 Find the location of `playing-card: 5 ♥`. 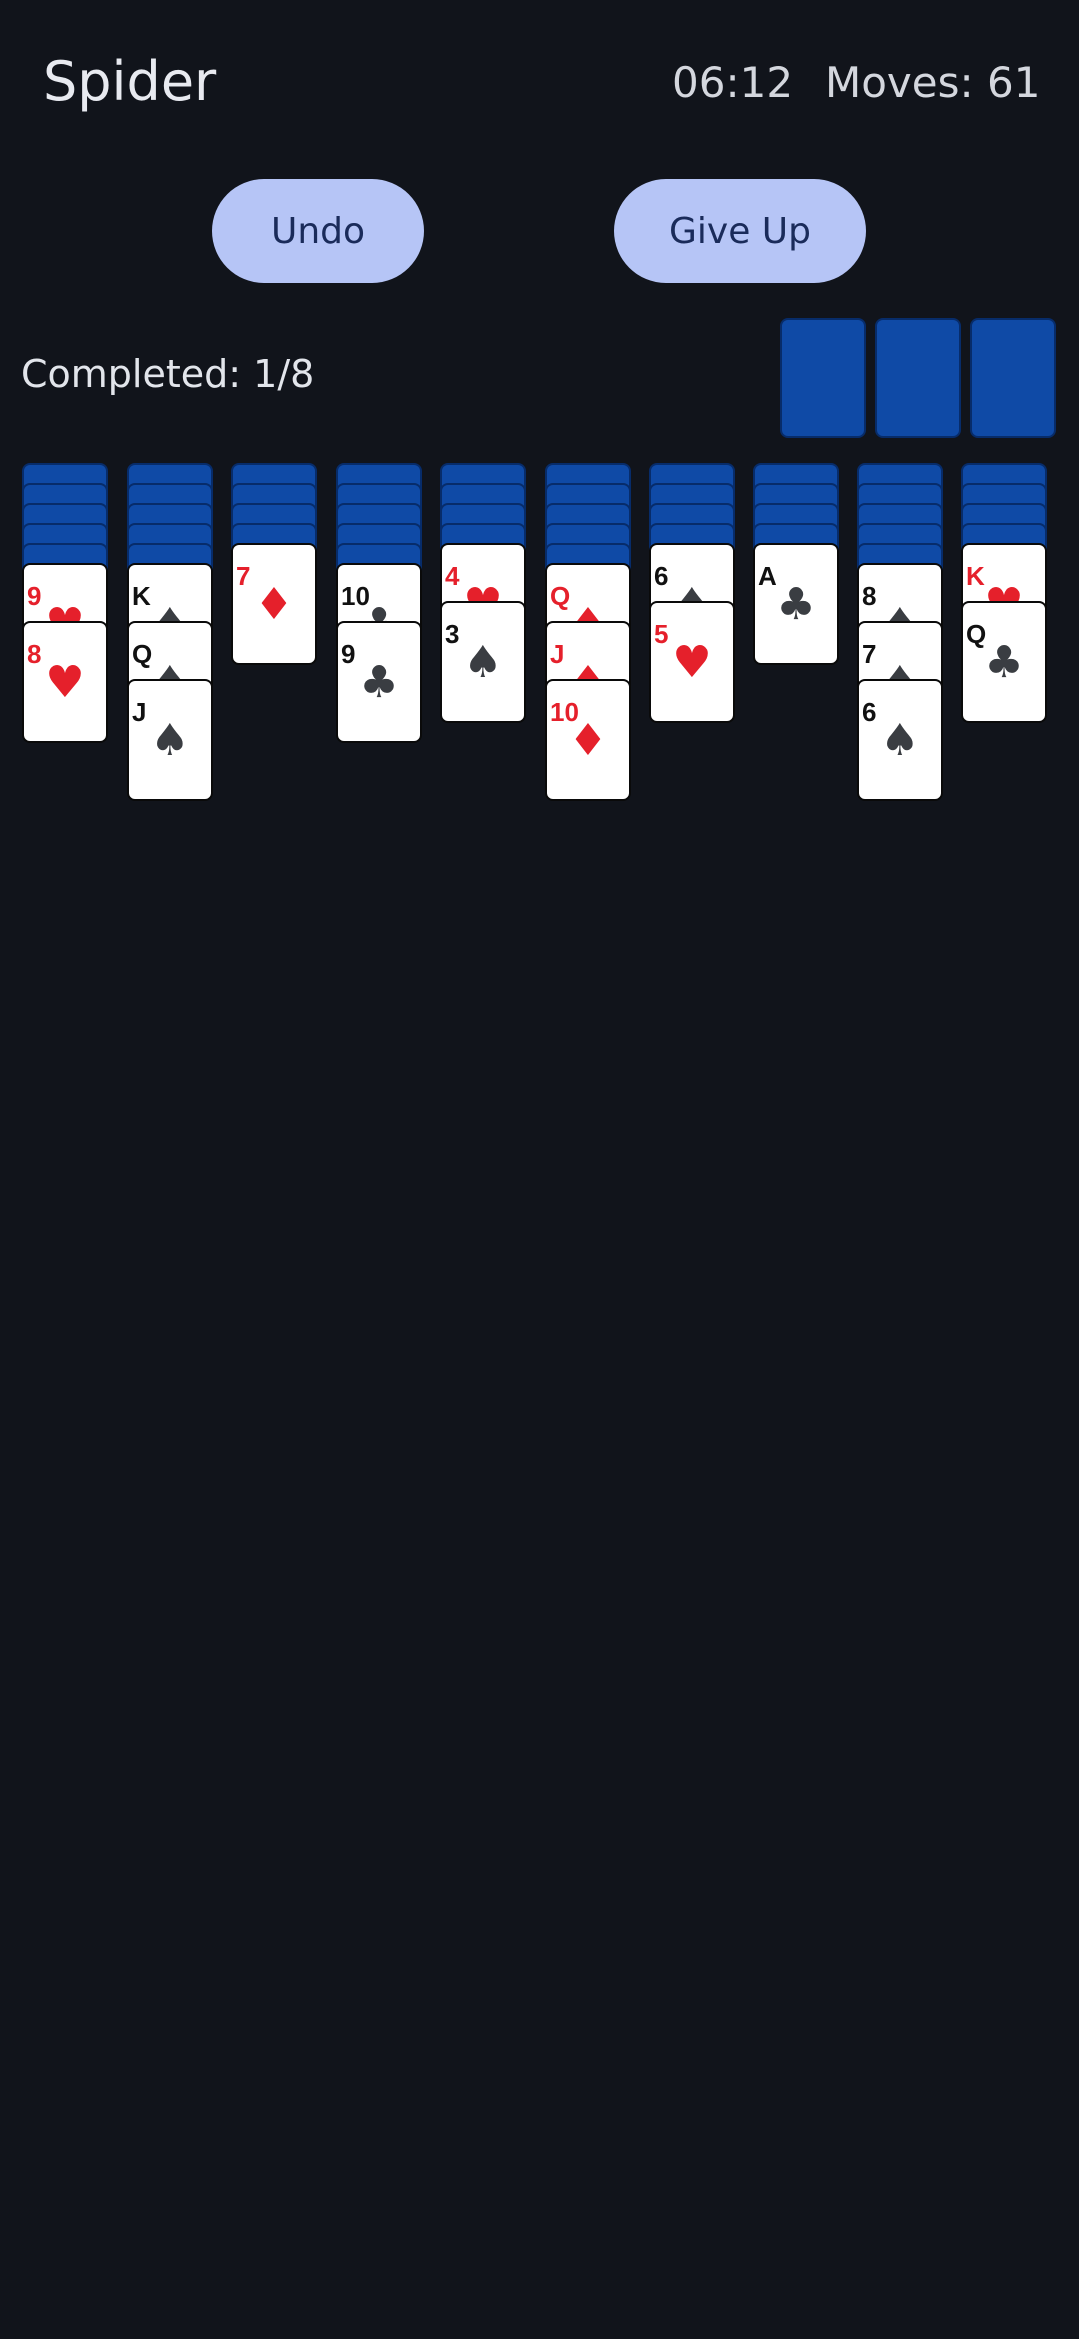

playing-card: 5 ♥ is located at coordinates (692, 662).